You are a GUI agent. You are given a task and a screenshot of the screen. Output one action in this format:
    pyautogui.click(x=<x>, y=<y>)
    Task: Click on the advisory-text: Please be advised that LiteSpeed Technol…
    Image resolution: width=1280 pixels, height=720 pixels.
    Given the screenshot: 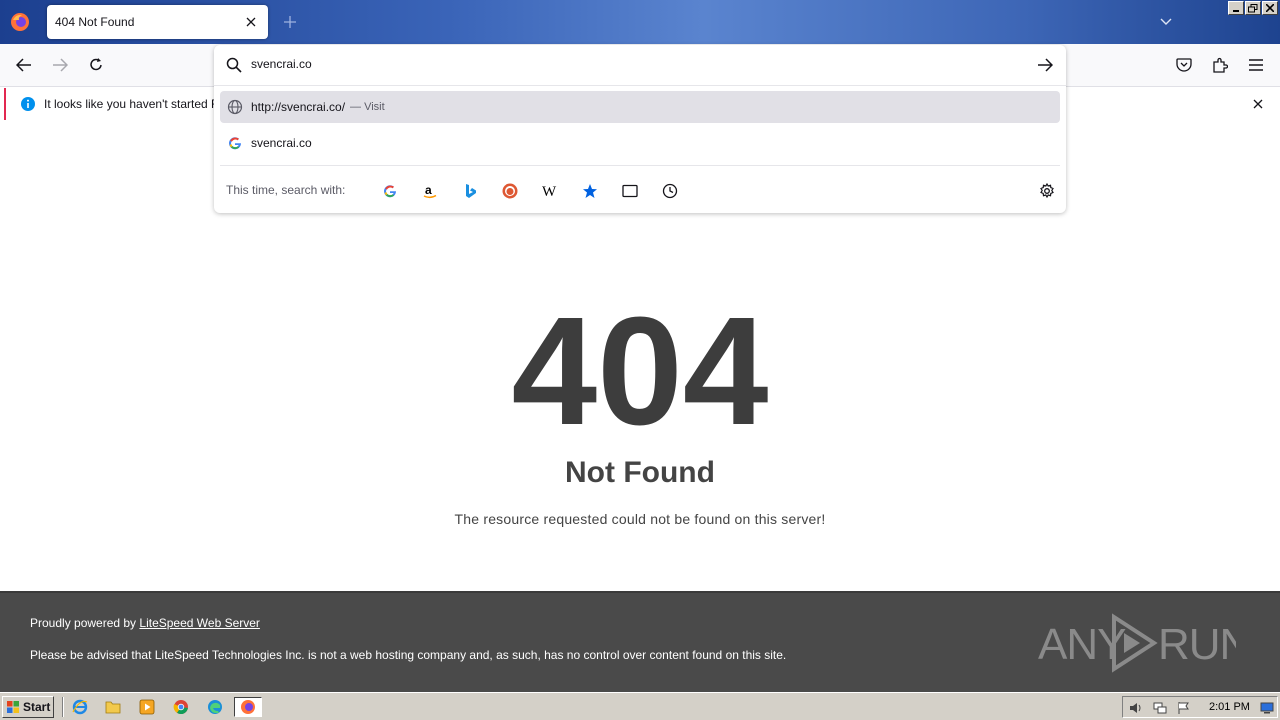 What is the action you would take?
    pyautogui.click(x=408, y=655)
    